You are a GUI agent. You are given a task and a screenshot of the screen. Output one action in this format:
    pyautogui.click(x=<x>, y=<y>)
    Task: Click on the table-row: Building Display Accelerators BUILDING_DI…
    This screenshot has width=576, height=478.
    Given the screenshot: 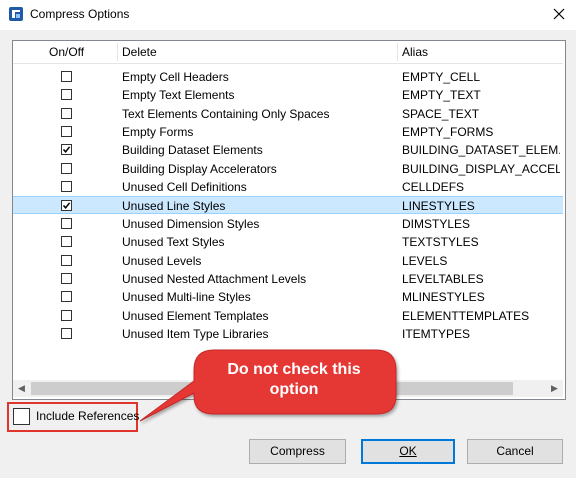 What is the action you would take?
    pyautogui.click(x=288, y=169)
    